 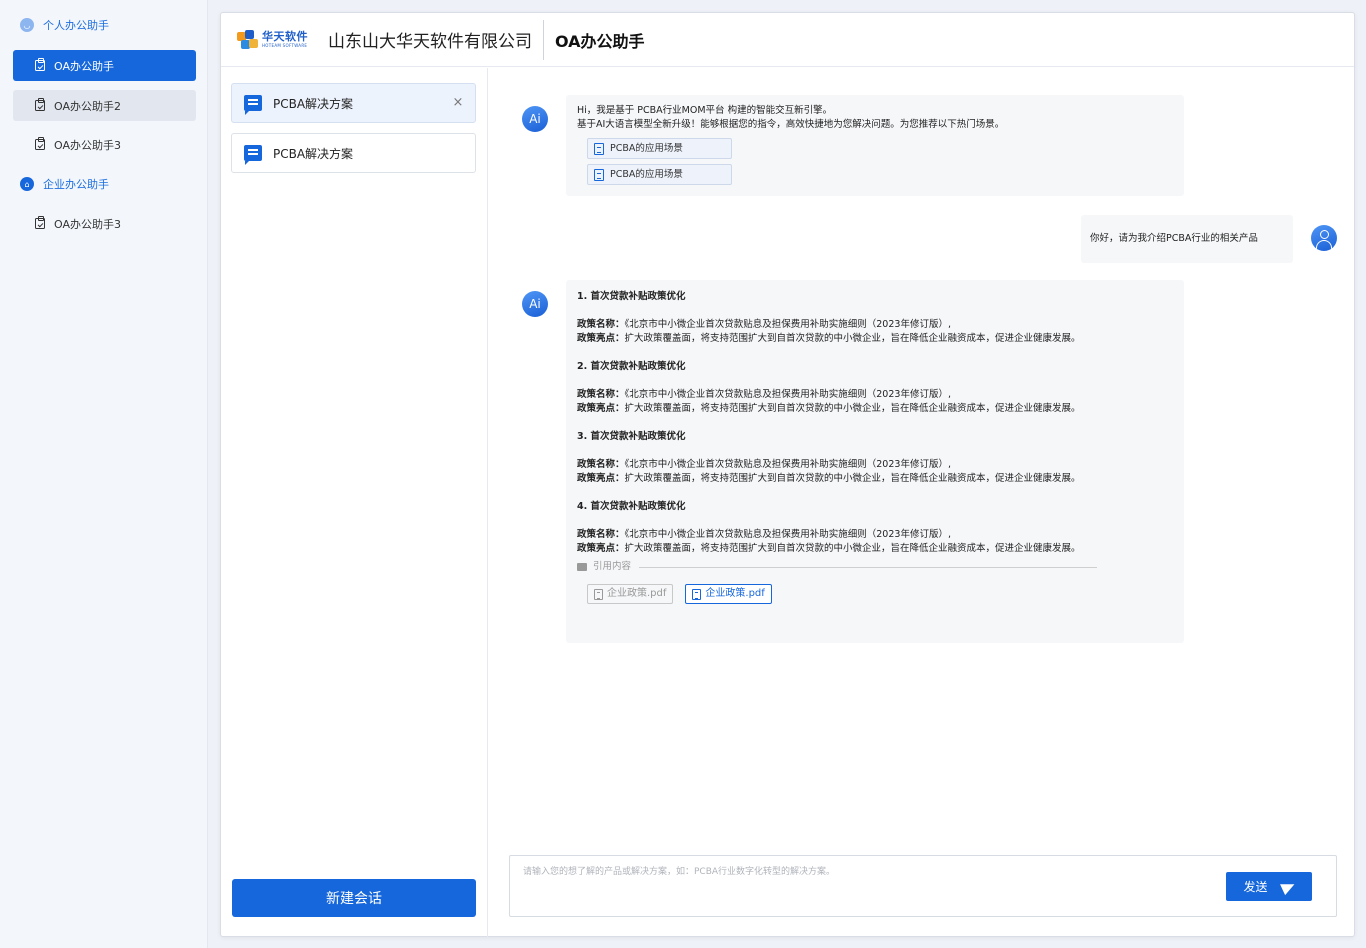 I want to click on nav-group-enterprise: ⌂ 企业办公助手, so click(x=64, y=184).